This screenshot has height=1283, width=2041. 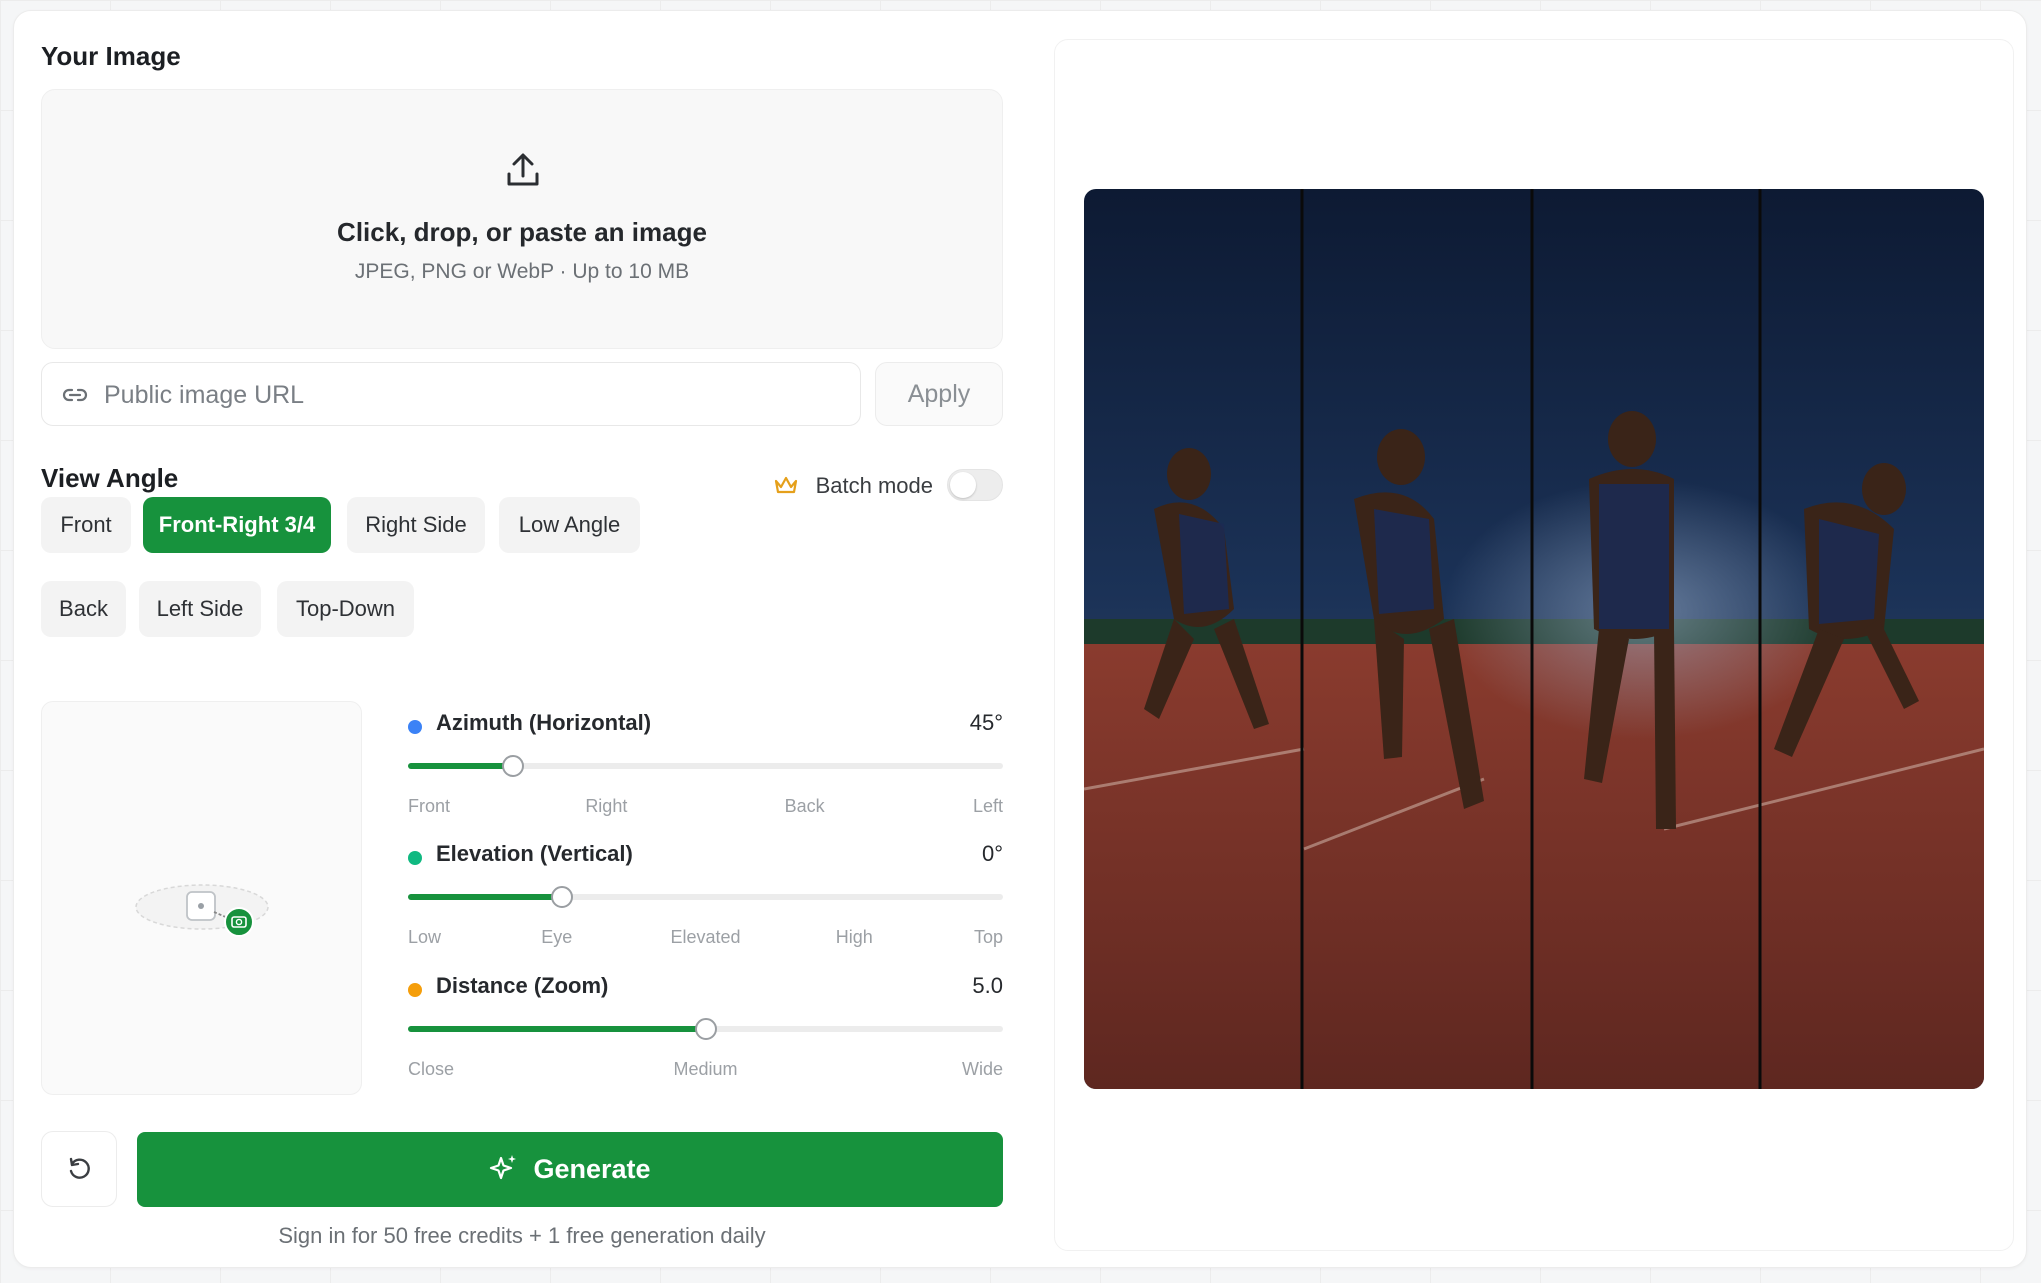 What do you see at coordinates (485, 897) in the screenshot?
I see `elevation-fill` at bounding box center [485, 897].